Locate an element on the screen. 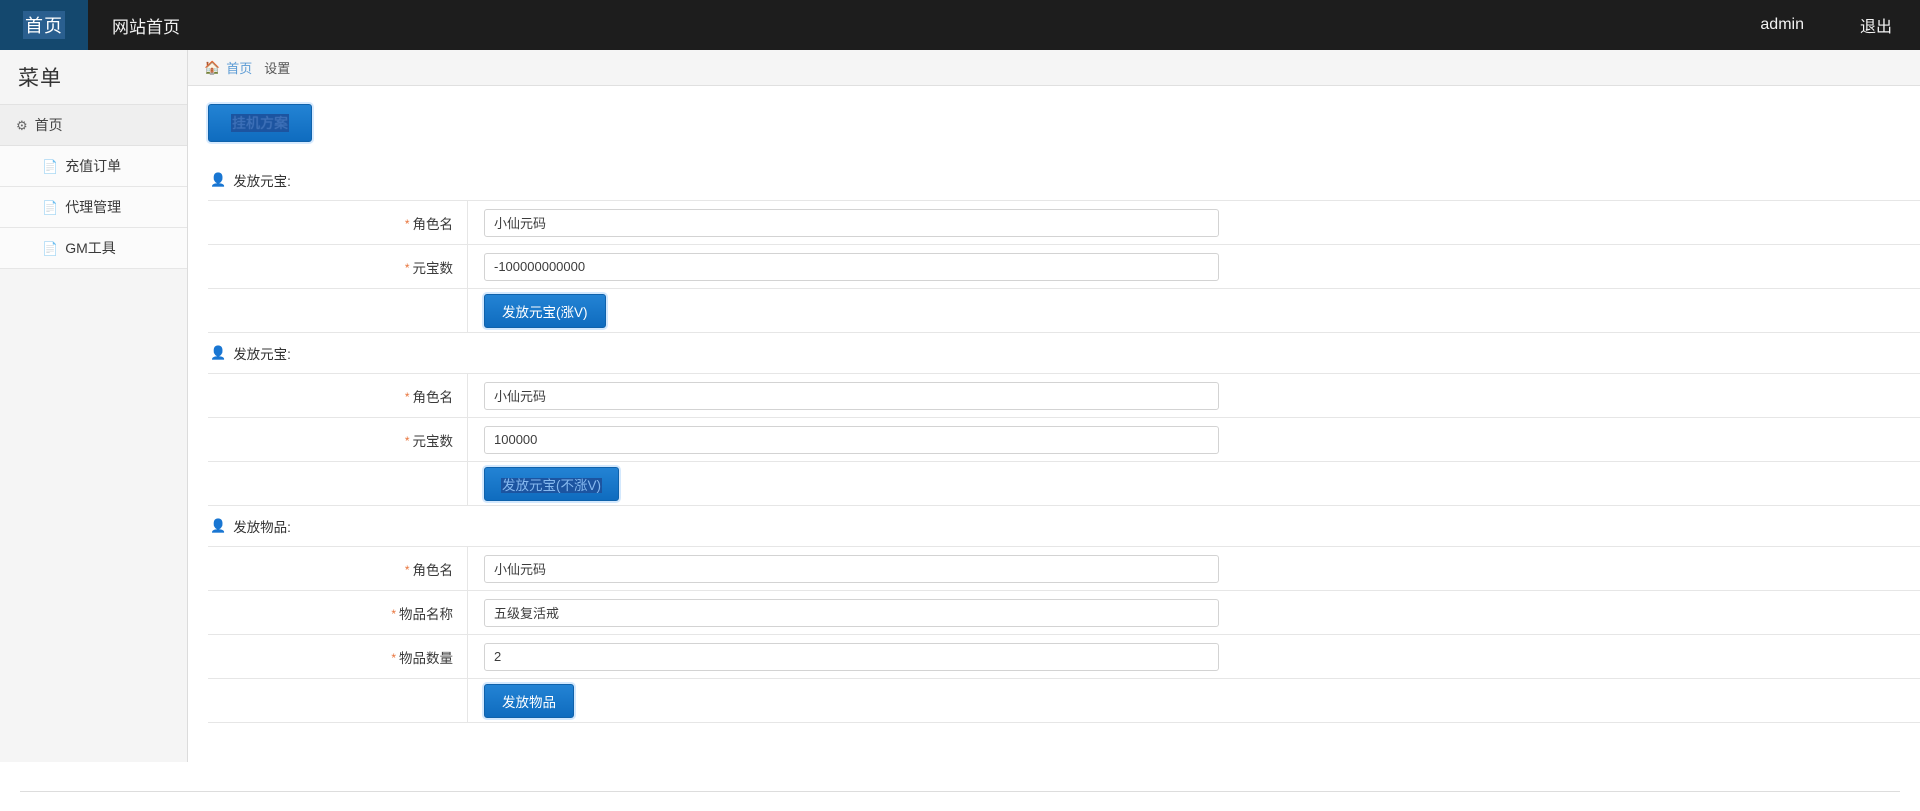 This screenshot has height=811, width=1920. form-row-submit: 发放元宝(涨V) is located at coordinates (1064, 311).